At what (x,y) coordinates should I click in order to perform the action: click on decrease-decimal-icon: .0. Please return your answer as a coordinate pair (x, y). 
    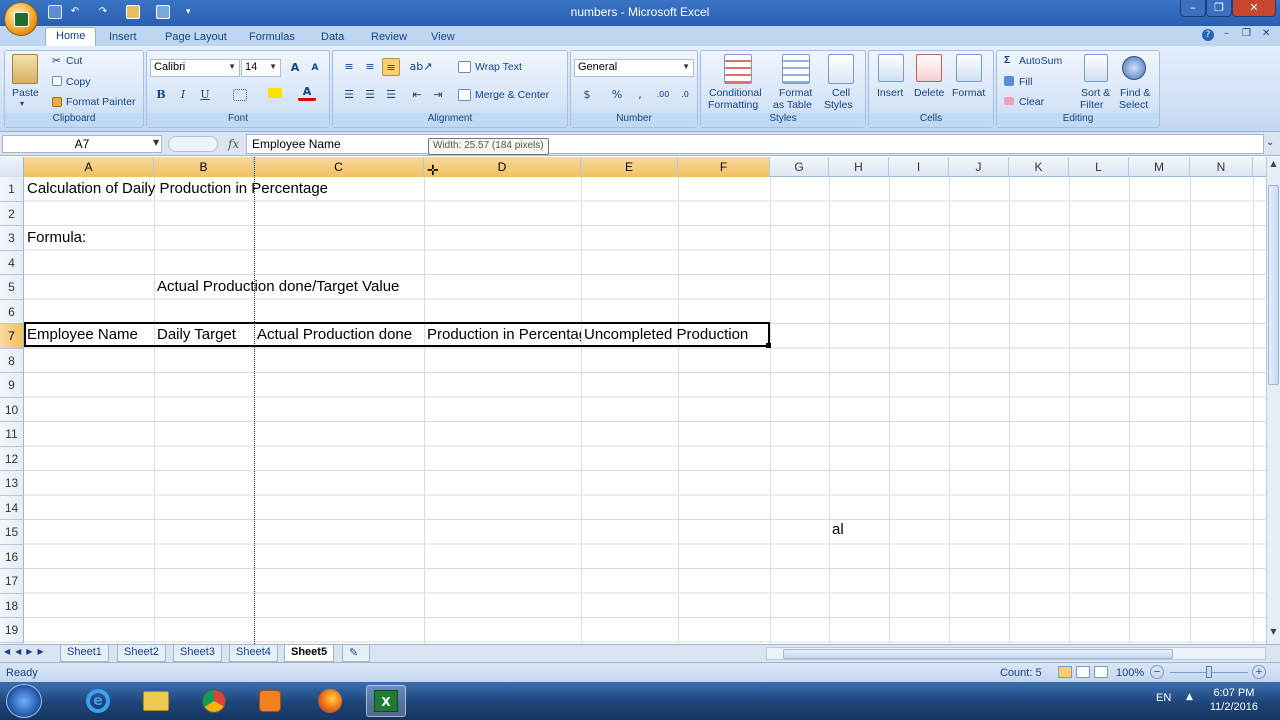
    Looking at the image, I should click on (685, 95).